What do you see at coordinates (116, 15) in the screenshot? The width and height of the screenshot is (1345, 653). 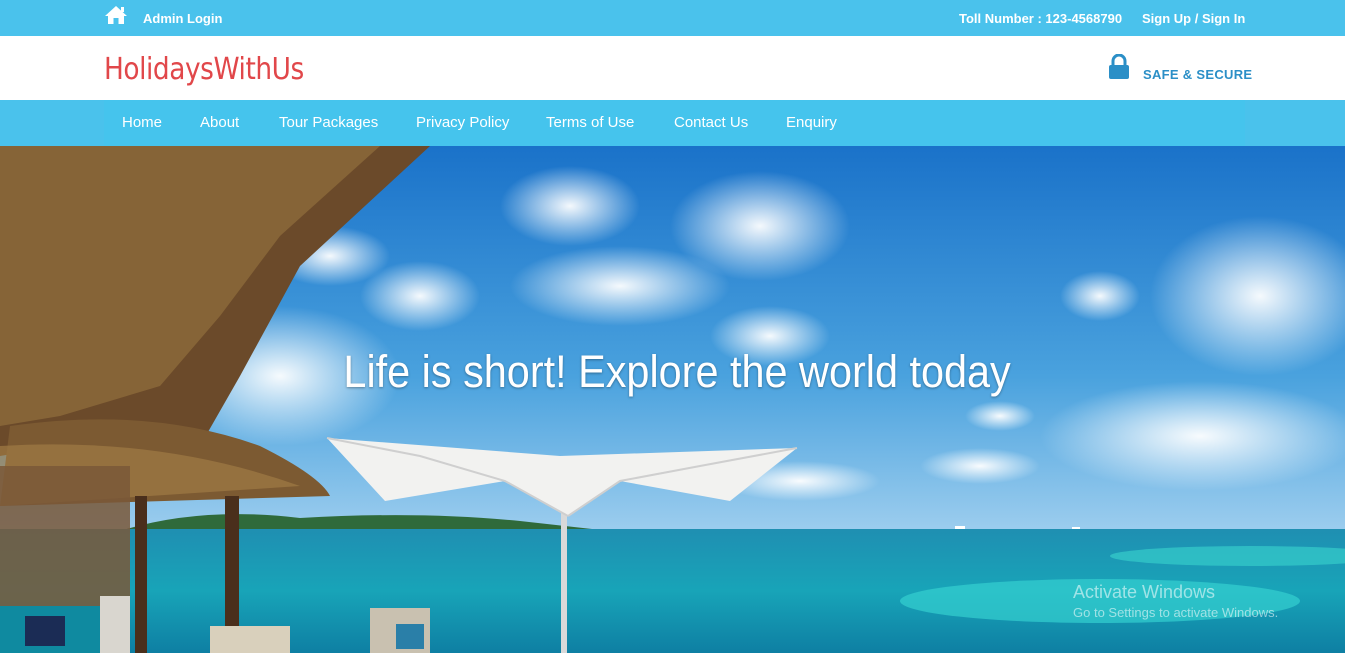 I see `home-icon` at bounding box center [116, 15].